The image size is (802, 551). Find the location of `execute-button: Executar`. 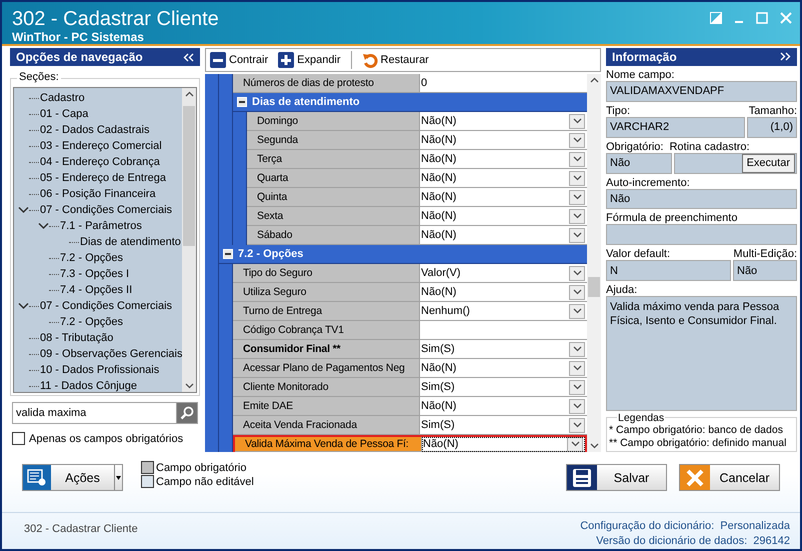

execute-button: Executar is located at coordinates (768, 163).